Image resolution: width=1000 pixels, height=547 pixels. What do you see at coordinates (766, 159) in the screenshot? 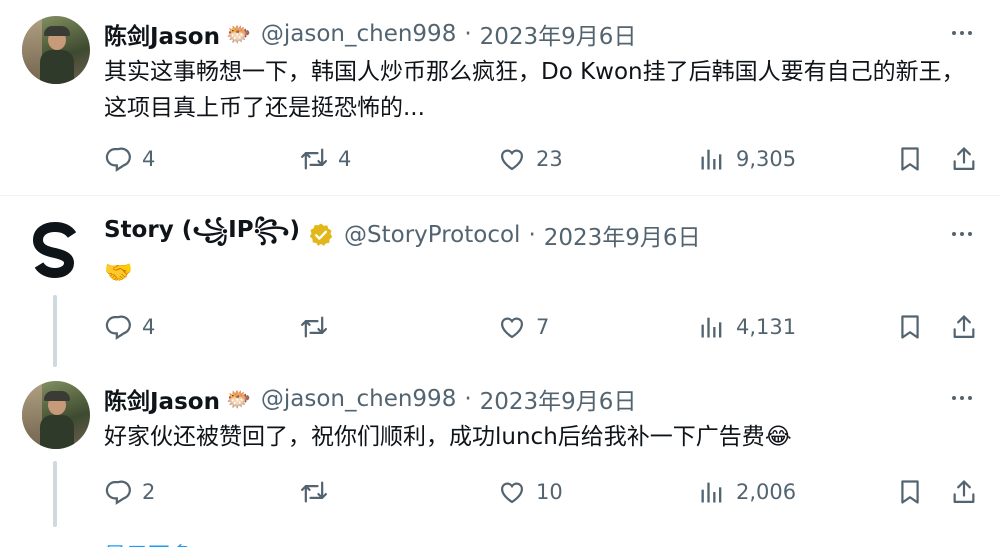
I see `views-count: 9,305` at bounding box center [766, 159].